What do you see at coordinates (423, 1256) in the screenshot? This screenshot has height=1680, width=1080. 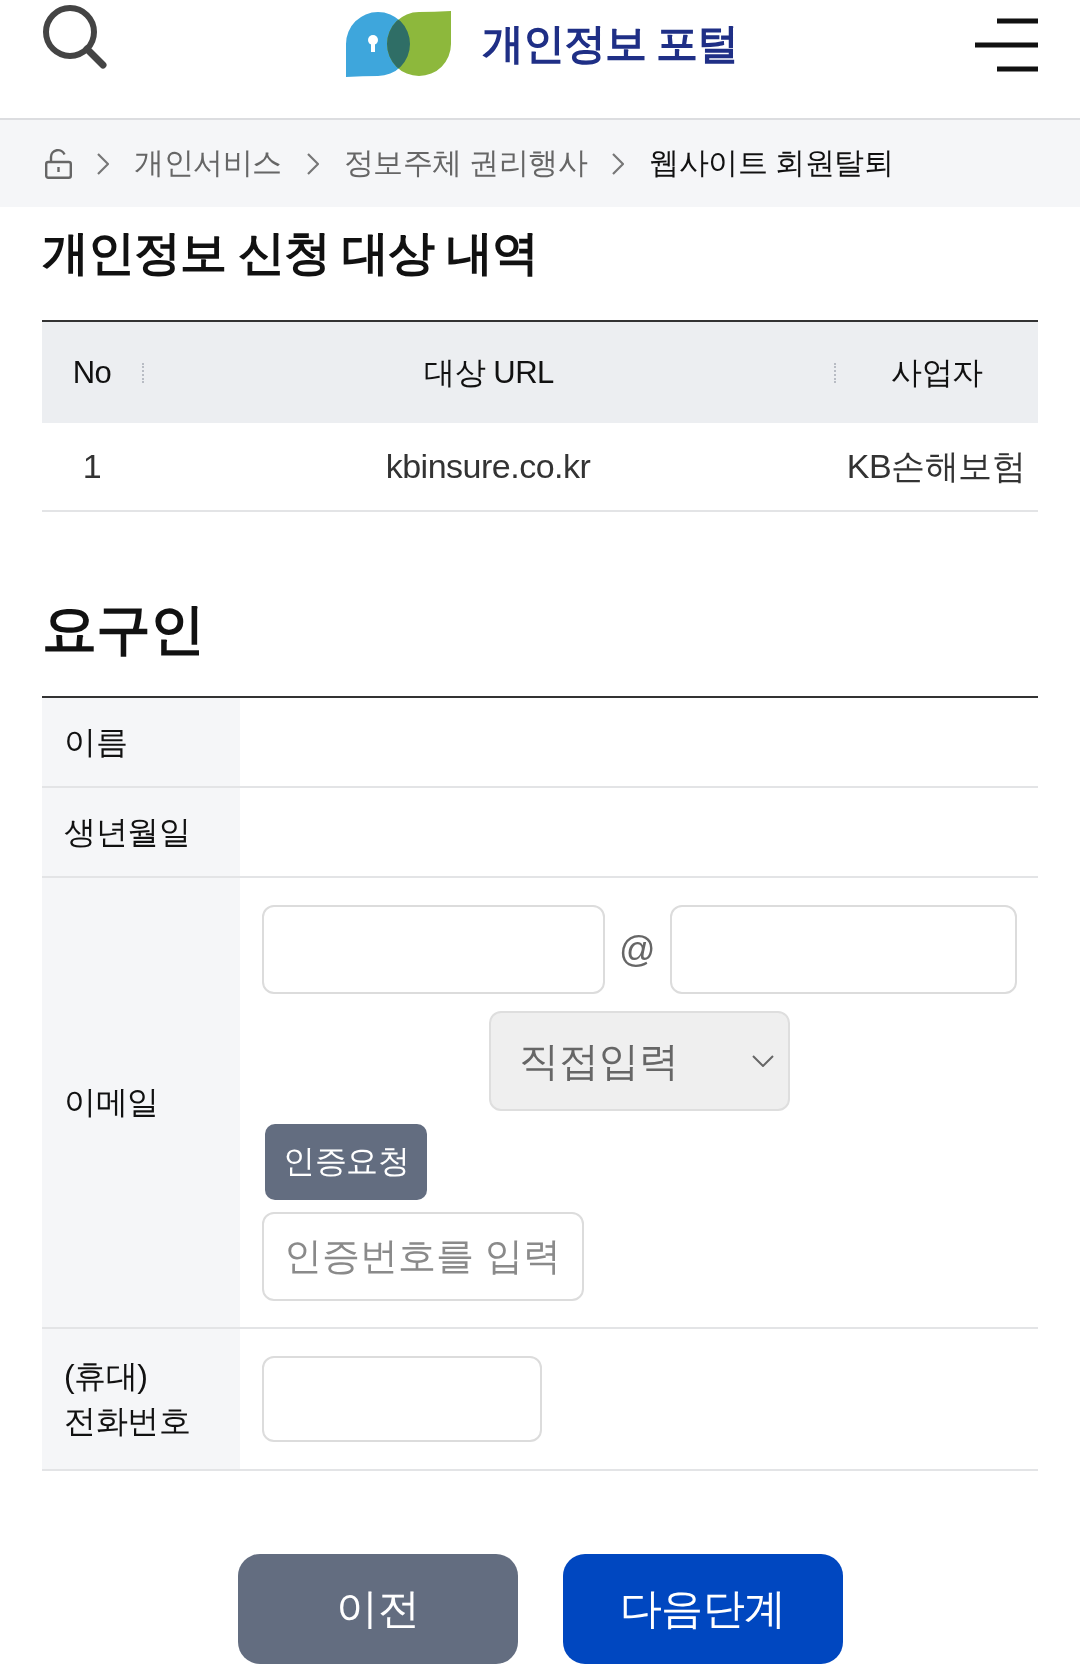 I see `input-field: 인증번호를 입력` at bounding box center [423, 1256].